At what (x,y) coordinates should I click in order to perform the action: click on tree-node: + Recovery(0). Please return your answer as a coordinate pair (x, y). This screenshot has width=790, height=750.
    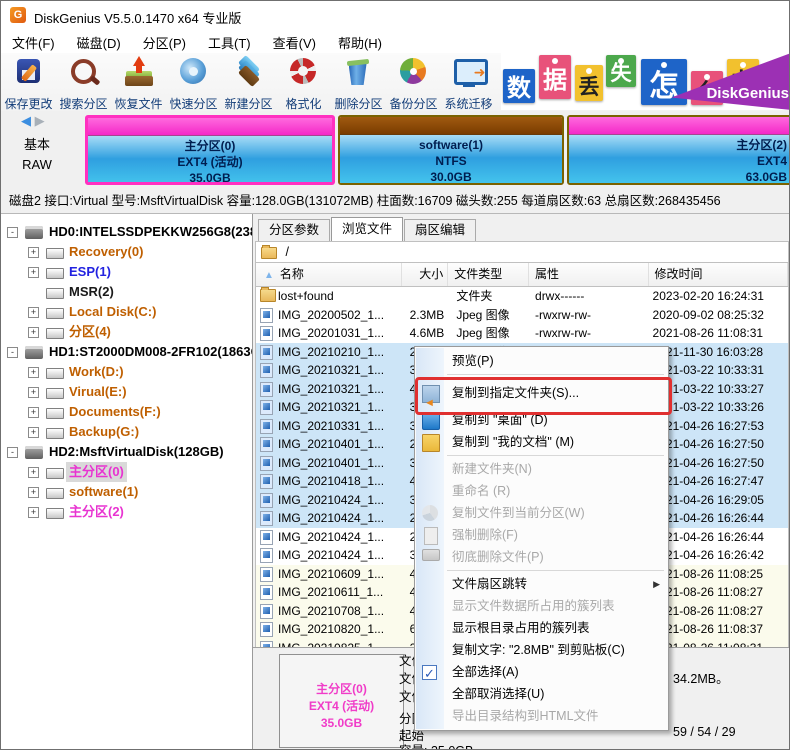
    Looking at the image, I should click on (126, 252).